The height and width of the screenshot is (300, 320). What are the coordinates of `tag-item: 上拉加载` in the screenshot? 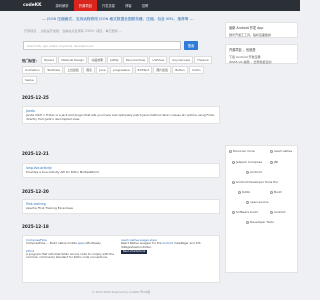 It's located at (73, 70).